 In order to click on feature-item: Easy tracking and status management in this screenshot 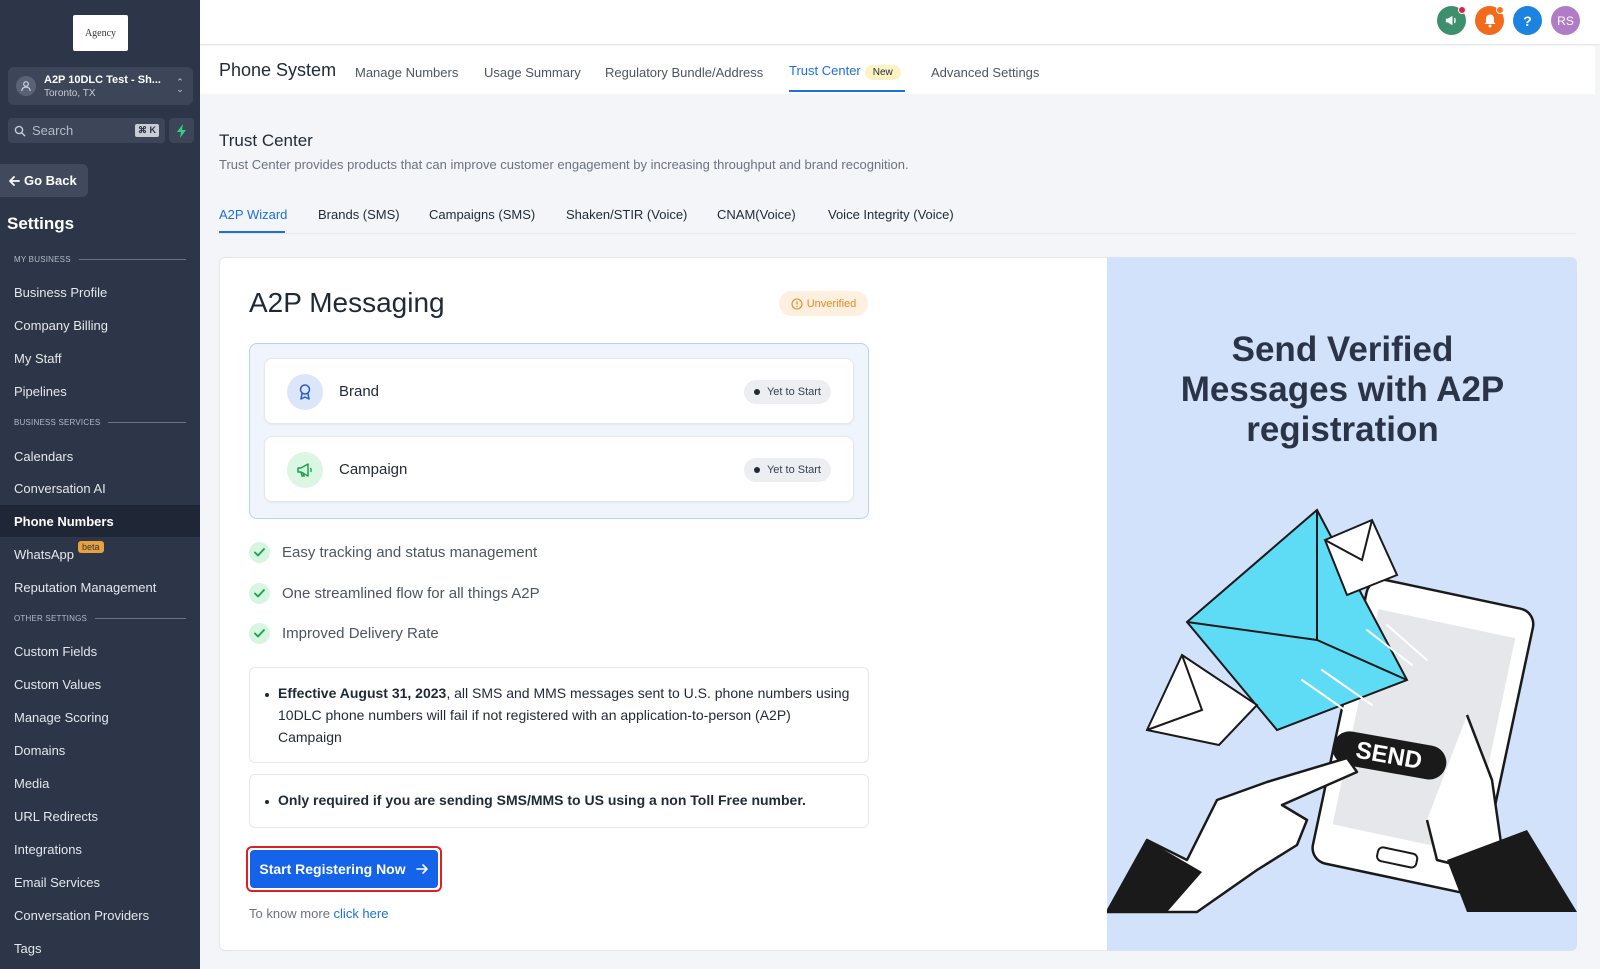, I will do `click(393, 552)`.